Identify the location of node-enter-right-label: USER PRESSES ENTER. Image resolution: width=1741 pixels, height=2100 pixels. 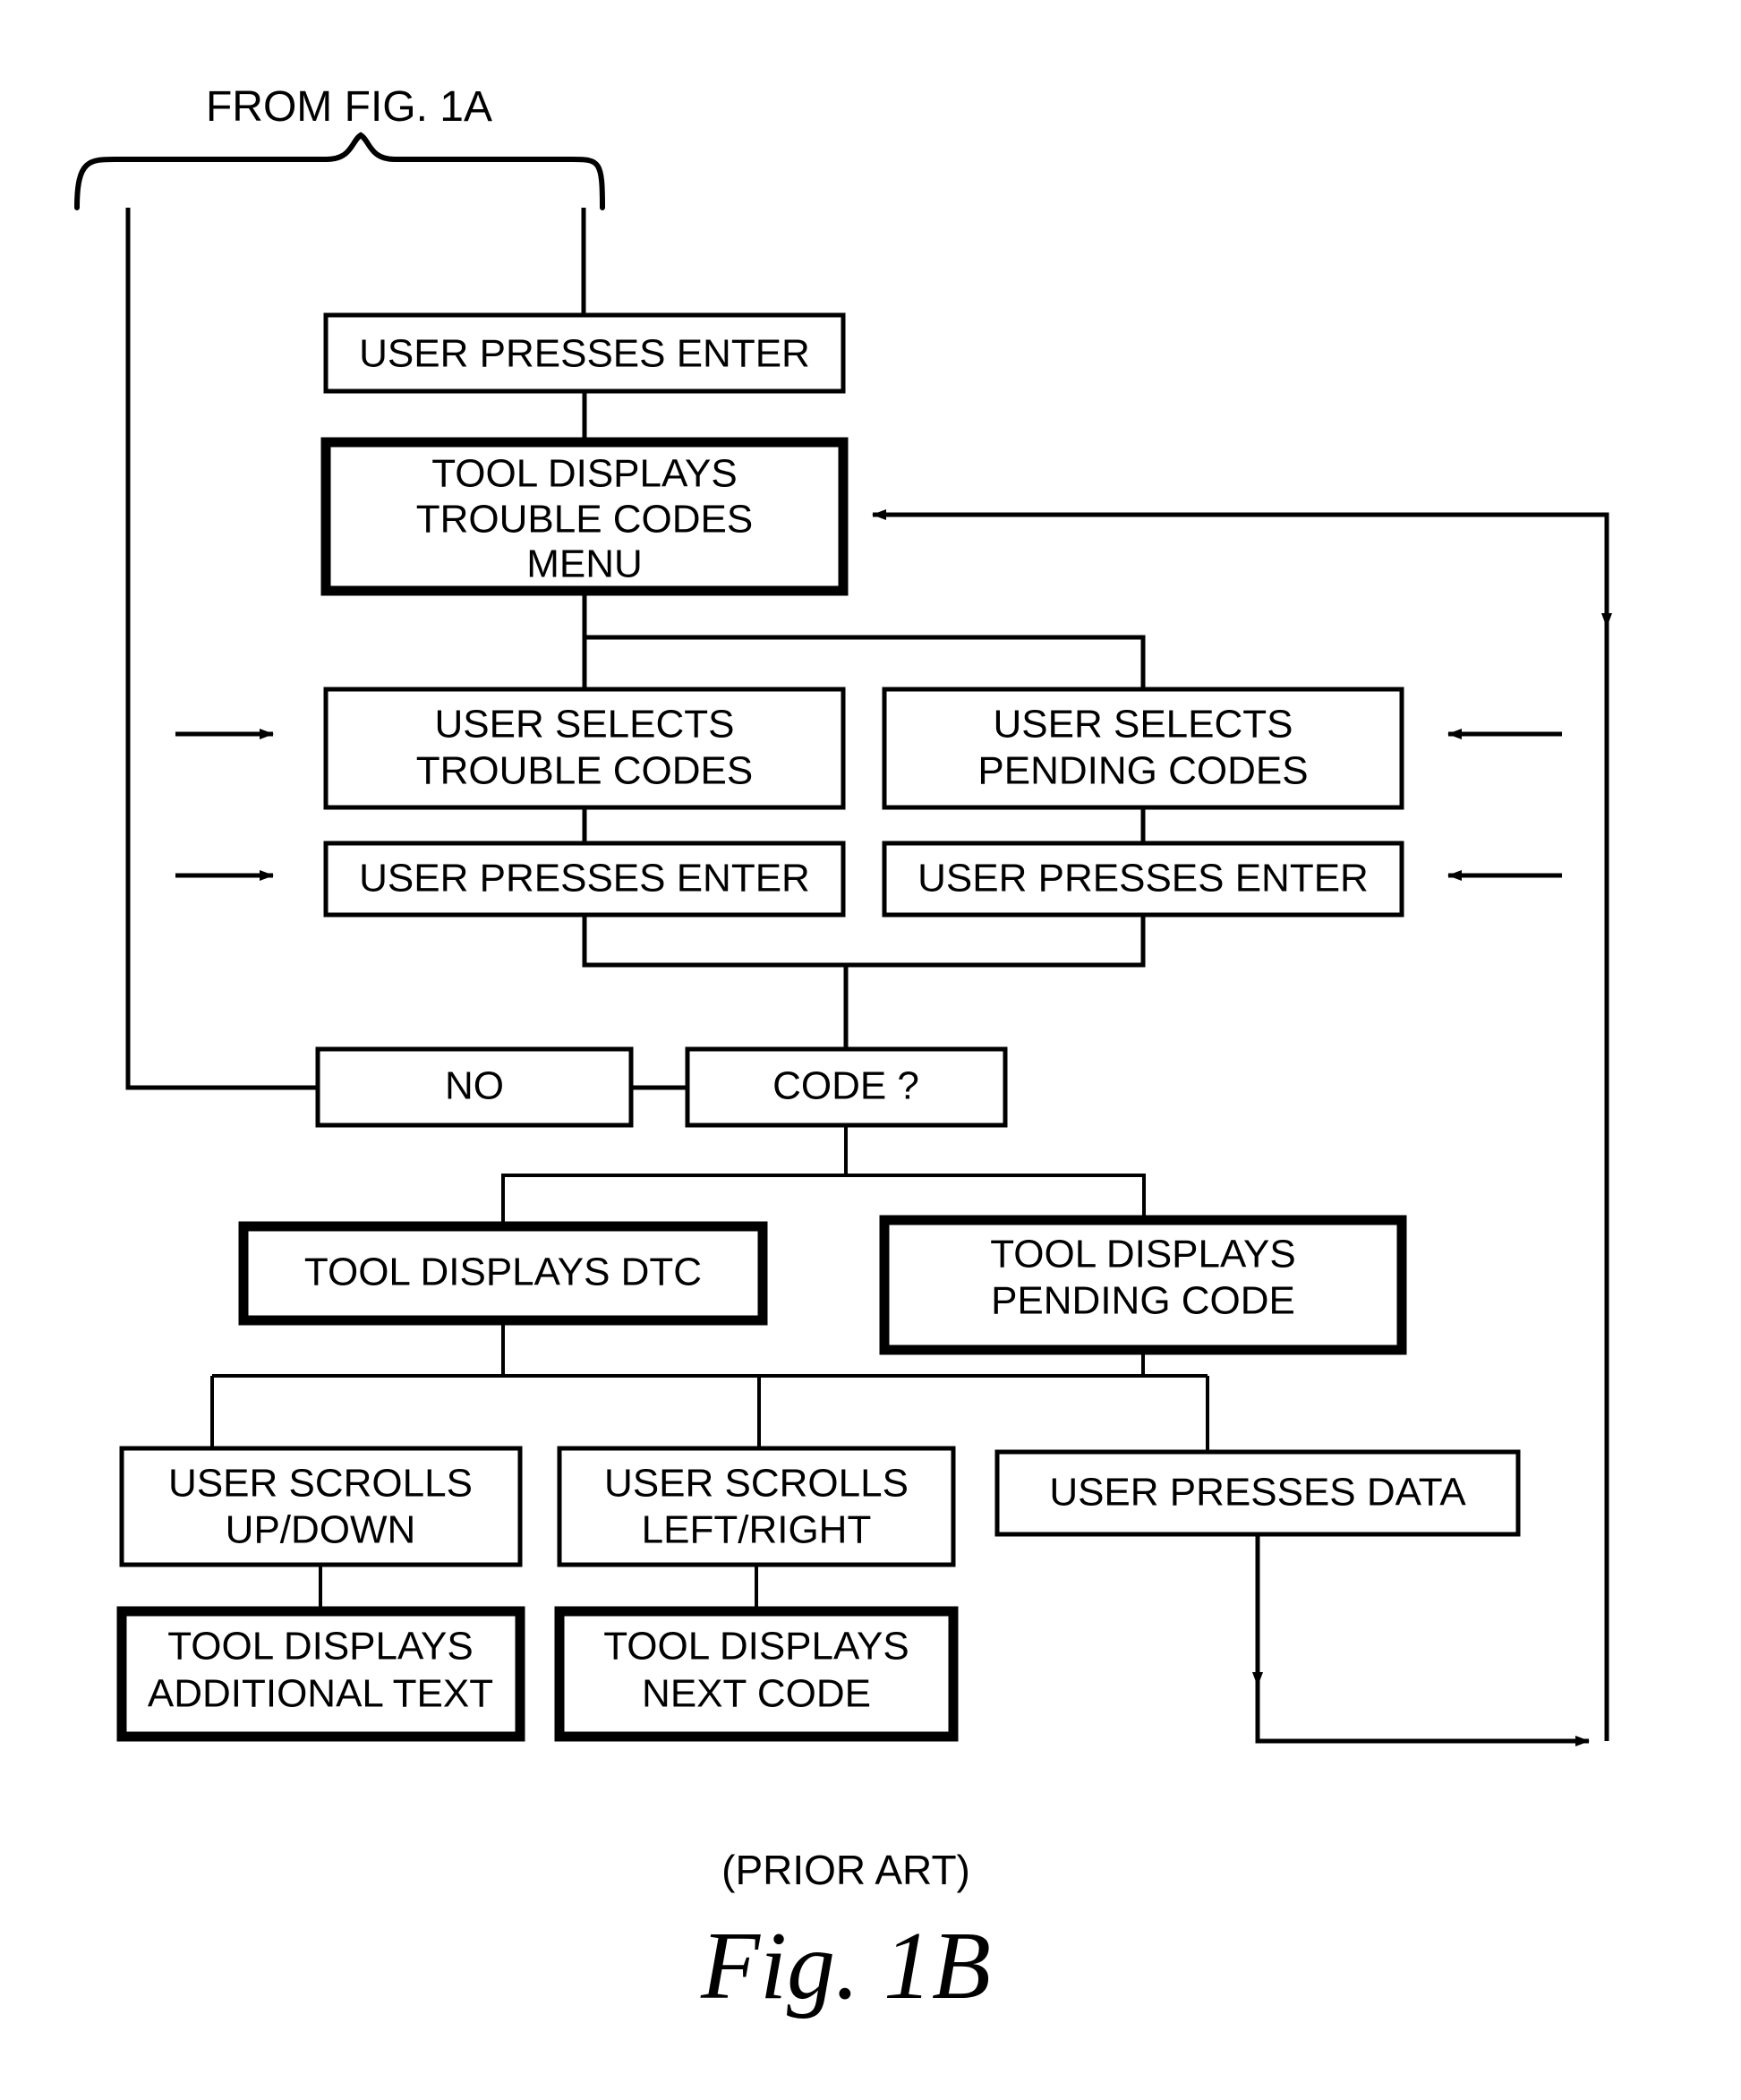
(1143, 879).